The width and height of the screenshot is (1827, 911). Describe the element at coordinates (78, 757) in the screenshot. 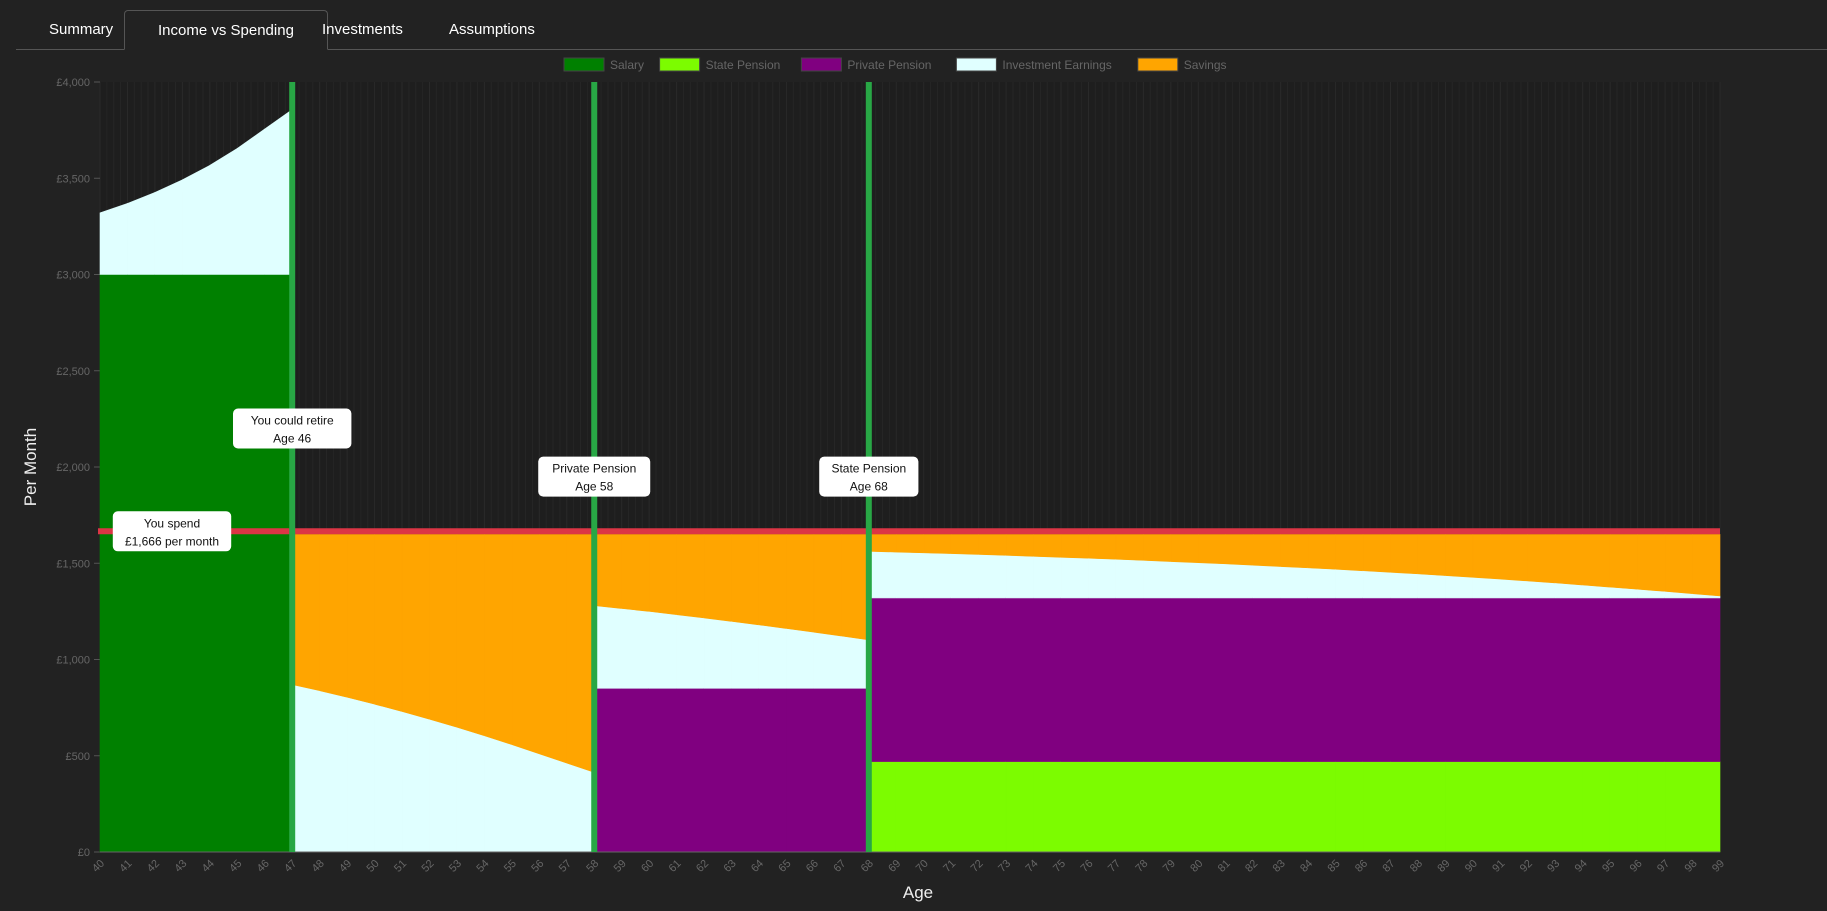

I see `y-tick-label: £500` at that location.